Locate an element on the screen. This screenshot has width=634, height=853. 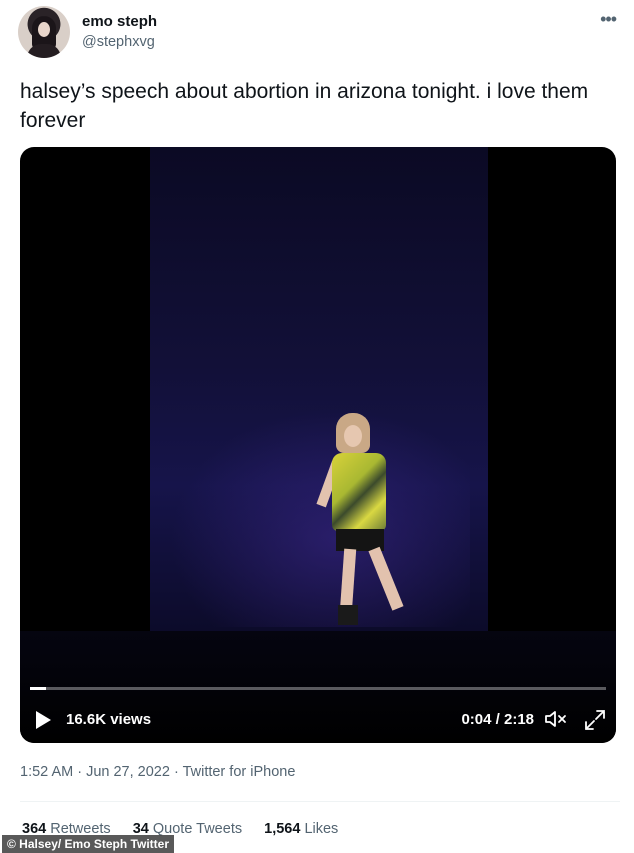
photo-credit: © Halsey/ Emo Steph Twitter is located at coordinates (88, 844).